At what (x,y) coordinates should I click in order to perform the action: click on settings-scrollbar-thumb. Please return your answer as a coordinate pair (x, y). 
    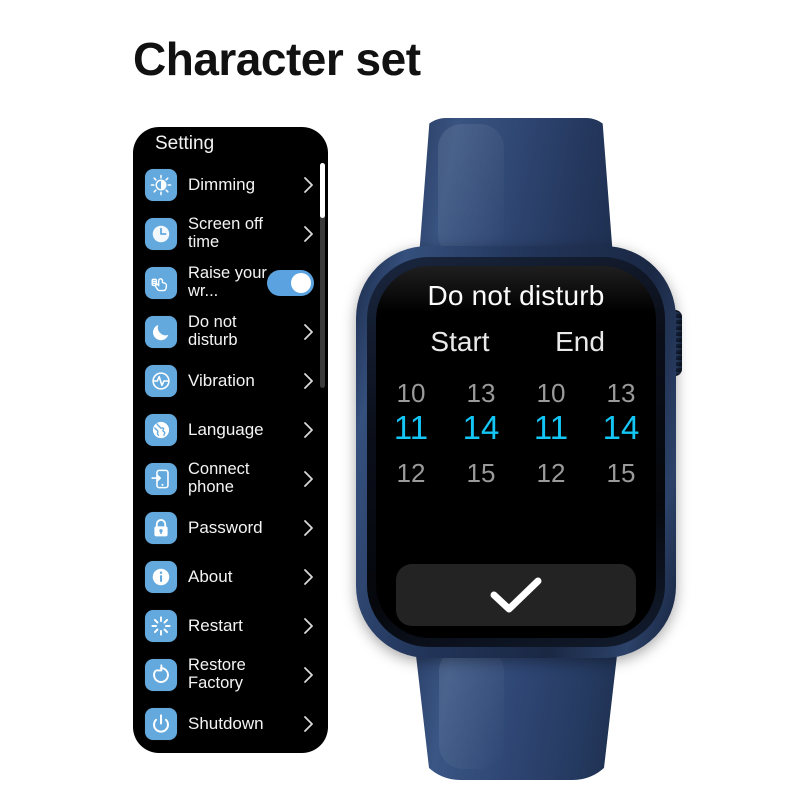
    Looking at the image, I should click on (322, 190).